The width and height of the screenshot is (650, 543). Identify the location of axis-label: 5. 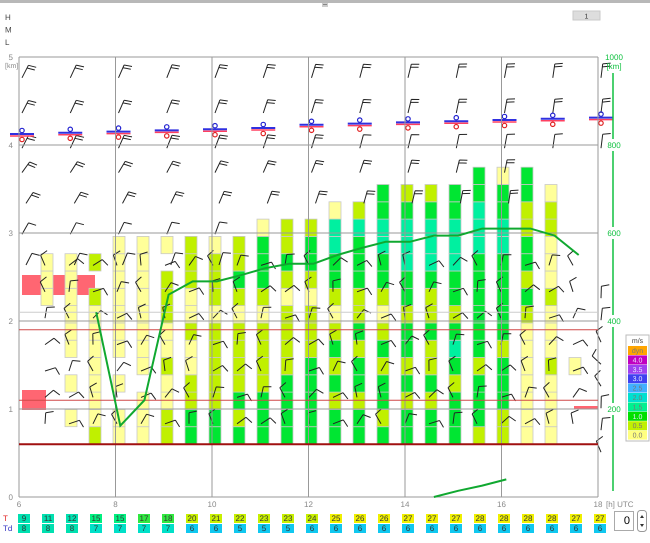
(10, 57).